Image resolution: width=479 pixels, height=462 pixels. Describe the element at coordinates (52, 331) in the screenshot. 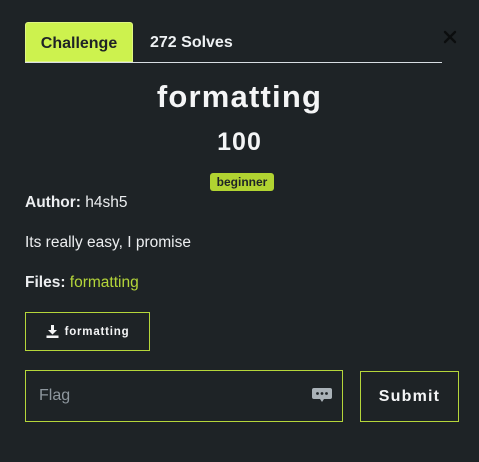

I see `download-icon` at that location.